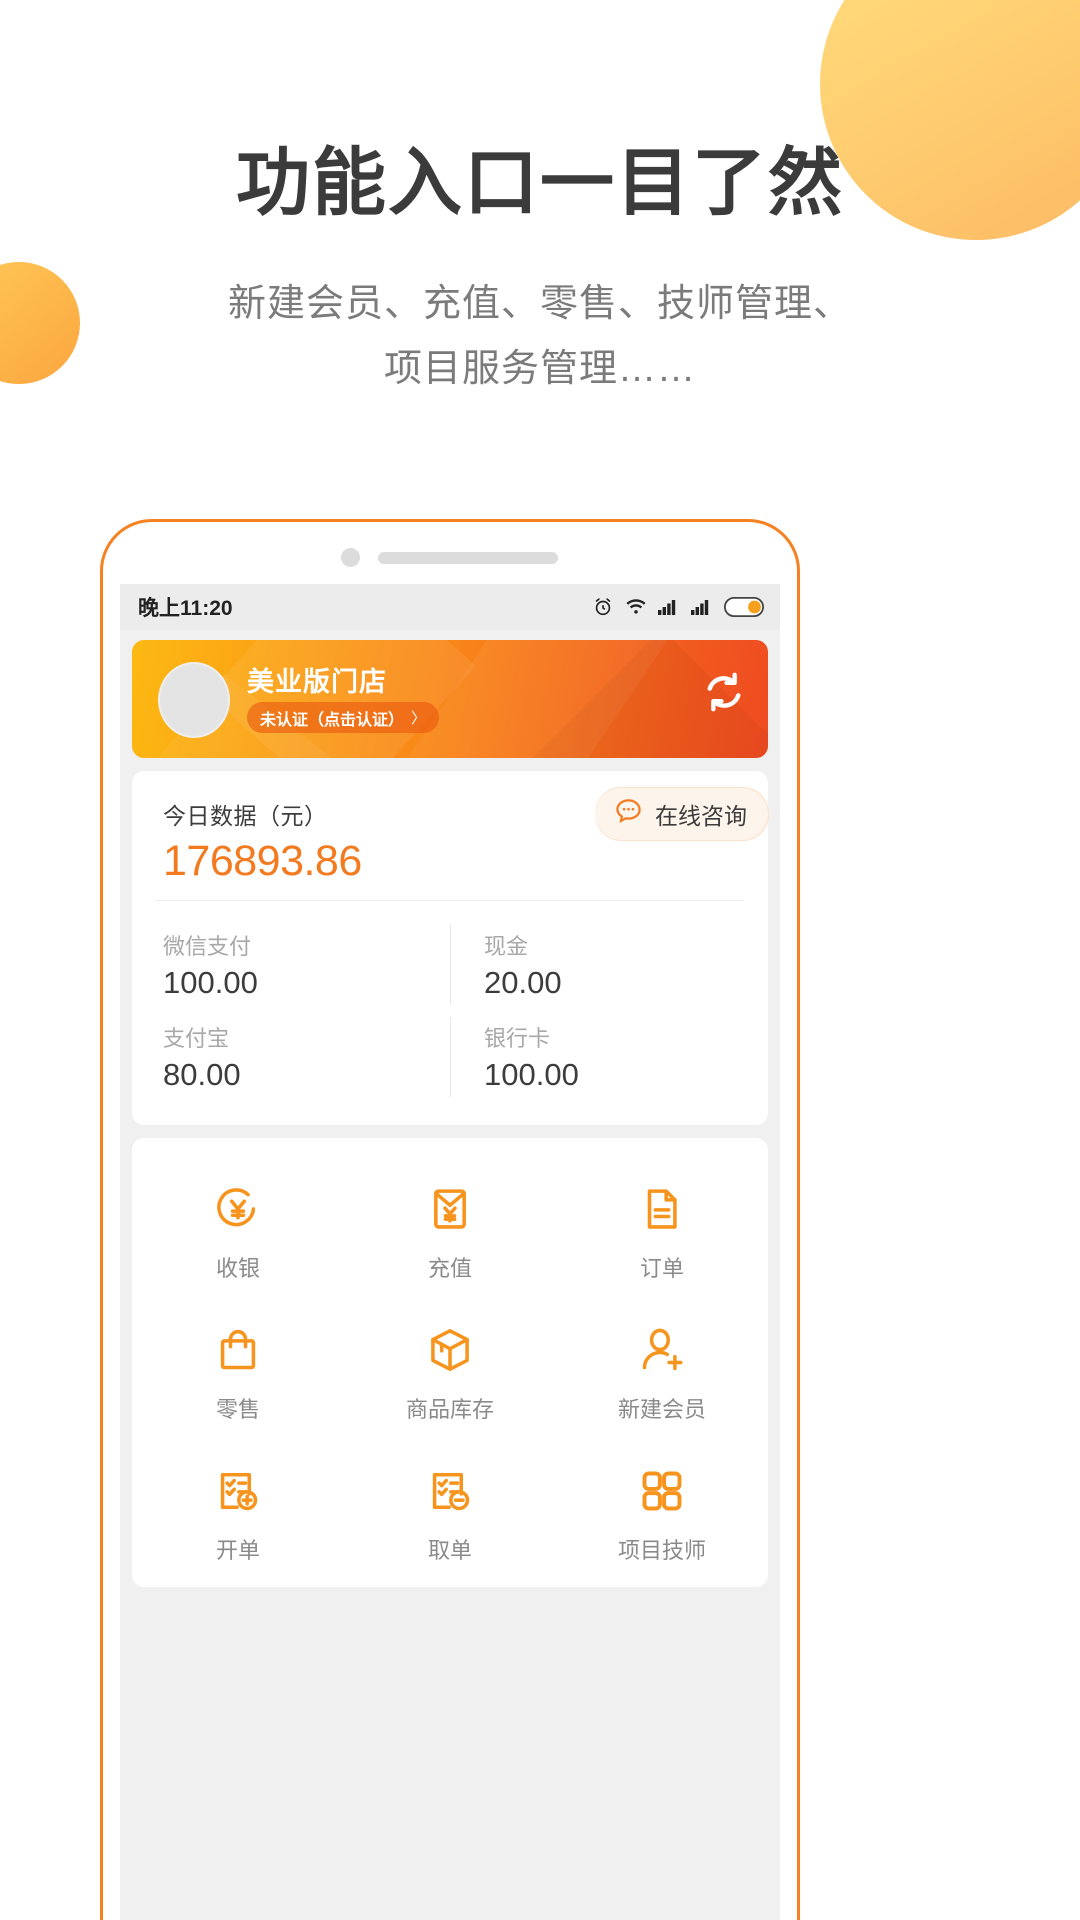  Describe the element at coordinates (238, 1350) in the screenshot. I see `shopping-bag-icon` at that location.